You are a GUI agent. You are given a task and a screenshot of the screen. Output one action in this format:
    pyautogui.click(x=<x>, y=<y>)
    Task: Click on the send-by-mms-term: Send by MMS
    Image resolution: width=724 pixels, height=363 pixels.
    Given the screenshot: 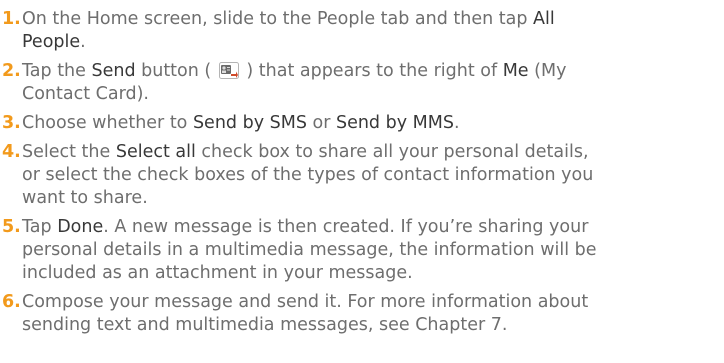 What is the action you would take?
    pyautogui.click(x=394, y=123)
    